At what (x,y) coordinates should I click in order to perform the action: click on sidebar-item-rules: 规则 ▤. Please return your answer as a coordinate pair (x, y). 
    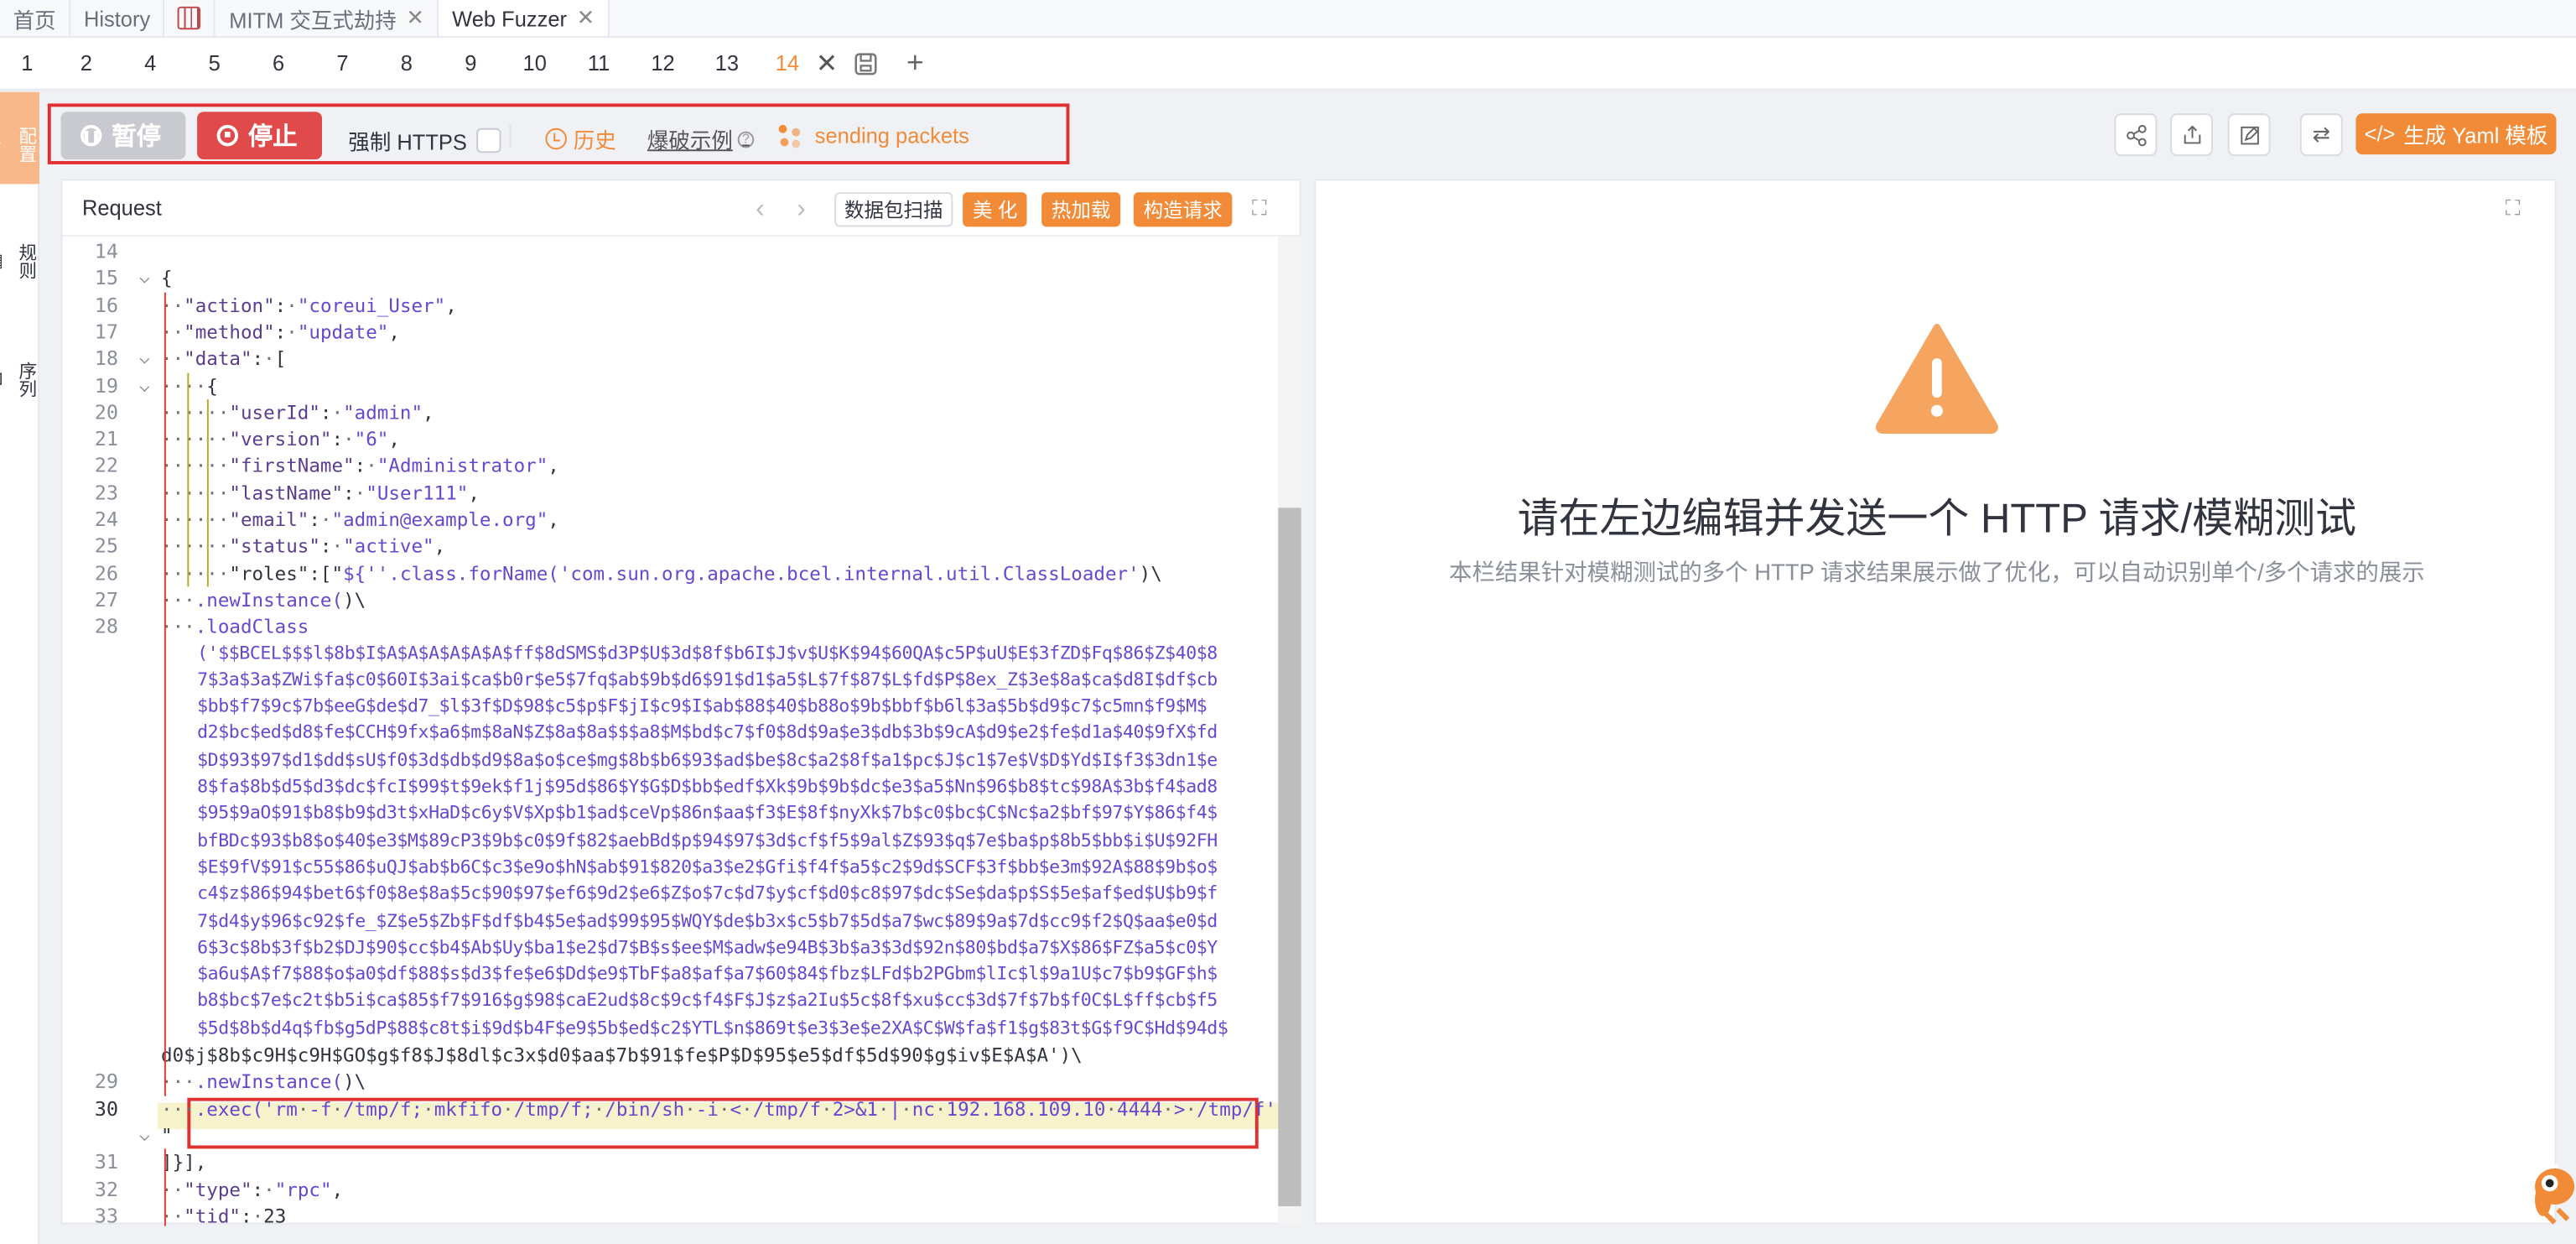
    Looking at the image, I should click on (19, 262).